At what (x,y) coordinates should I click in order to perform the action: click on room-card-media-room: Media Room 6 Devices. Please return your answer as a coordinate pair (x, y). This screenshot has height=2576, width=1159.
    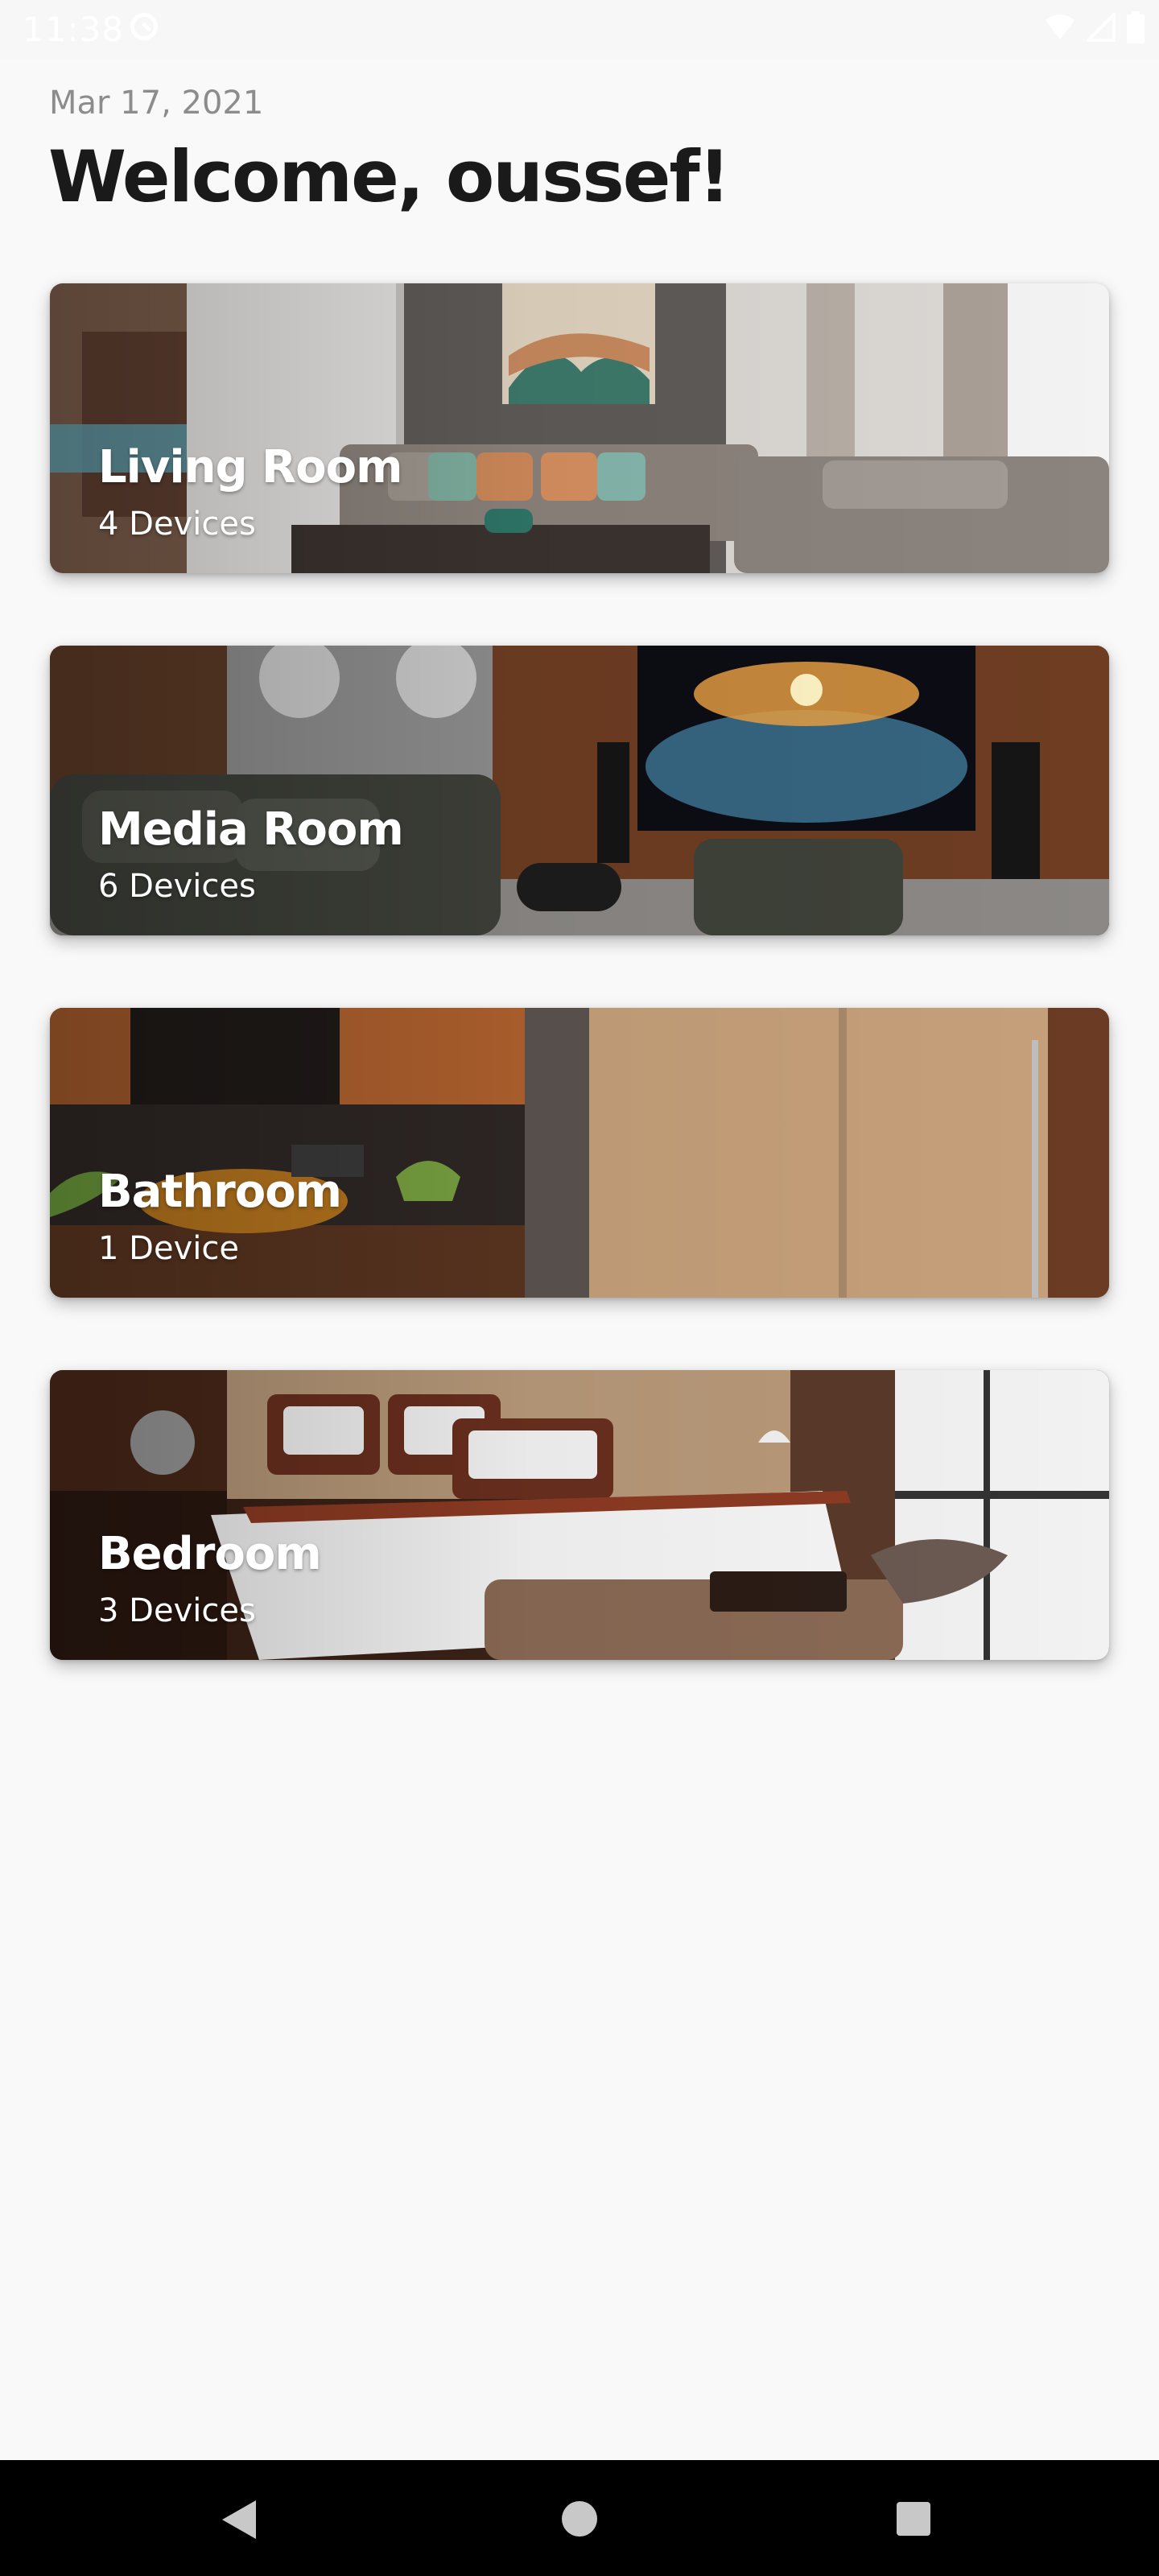
    Looking at the image, I should click on (579, 790).